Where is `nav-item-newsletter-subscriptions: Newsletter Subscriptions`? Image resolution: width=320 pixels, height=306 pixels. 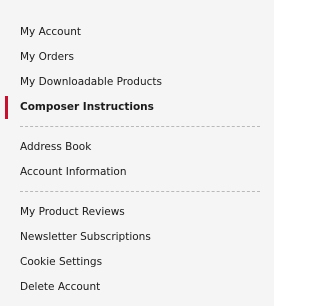
nav-item-newsletter-subscriptions: Newsletter Subscriptions is located at coordinates (137, 237).